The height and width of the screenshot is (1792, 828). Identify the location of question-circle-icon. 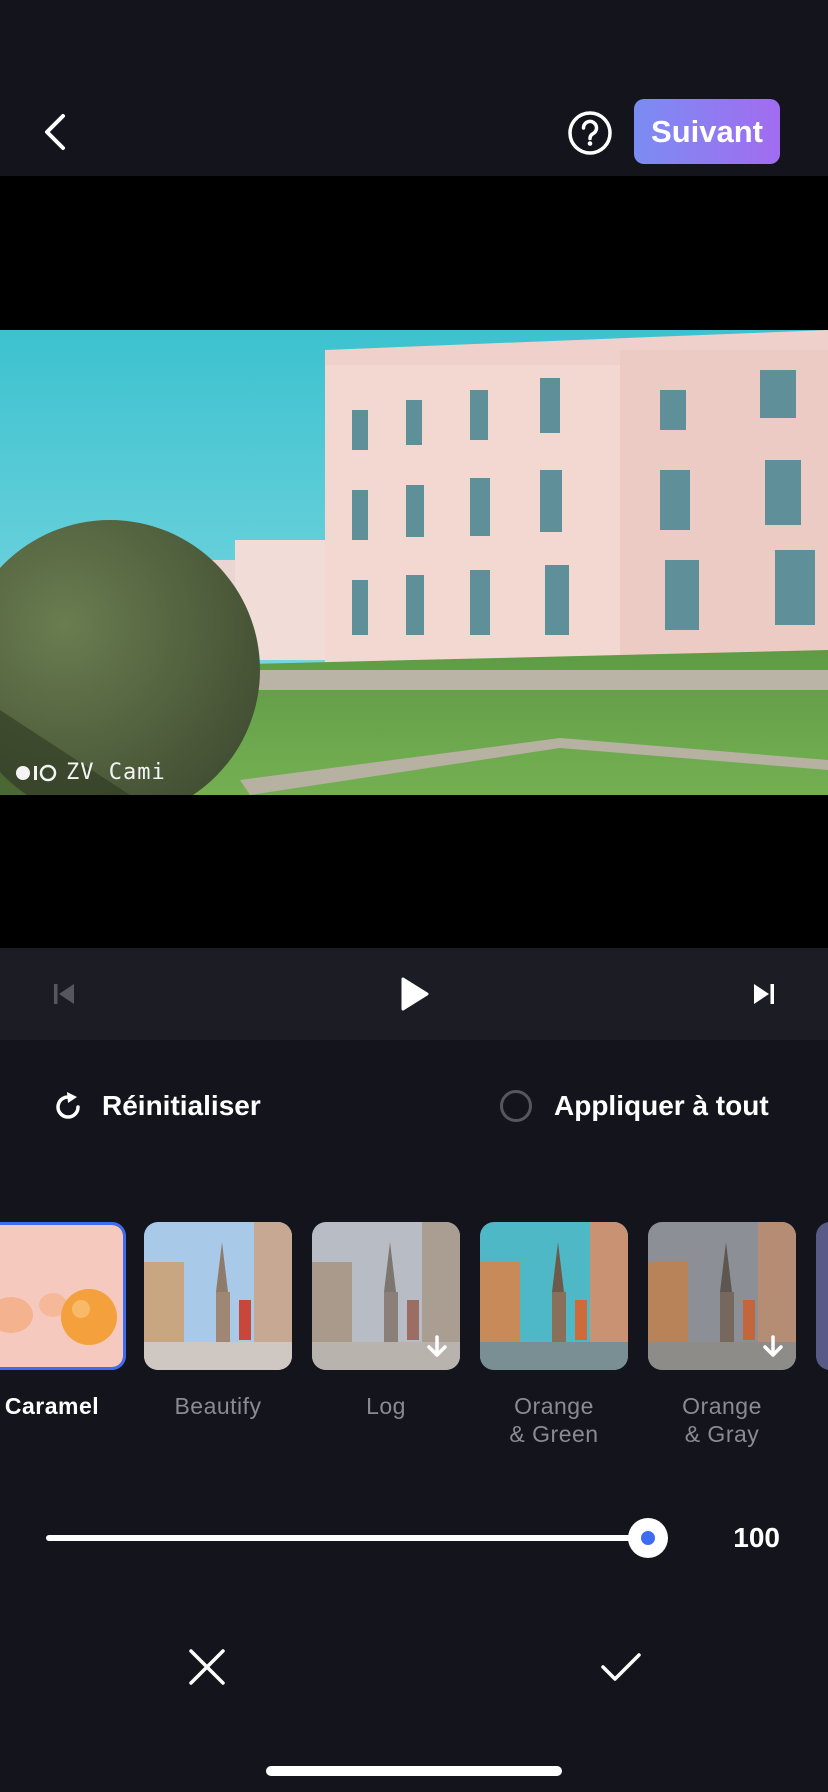
(590, 133).